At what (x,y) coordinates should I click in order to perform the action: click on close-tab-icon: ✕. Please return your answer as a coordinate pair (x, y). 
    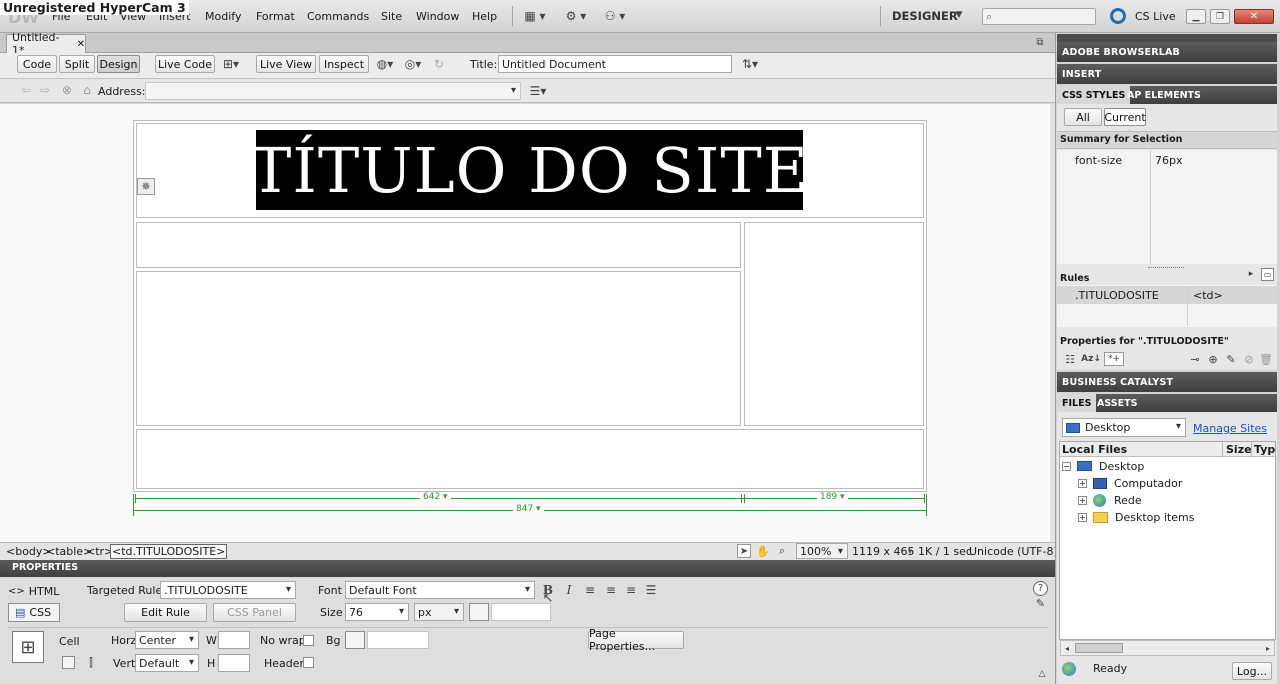
    Looking at the image, I should click on (81, 44).